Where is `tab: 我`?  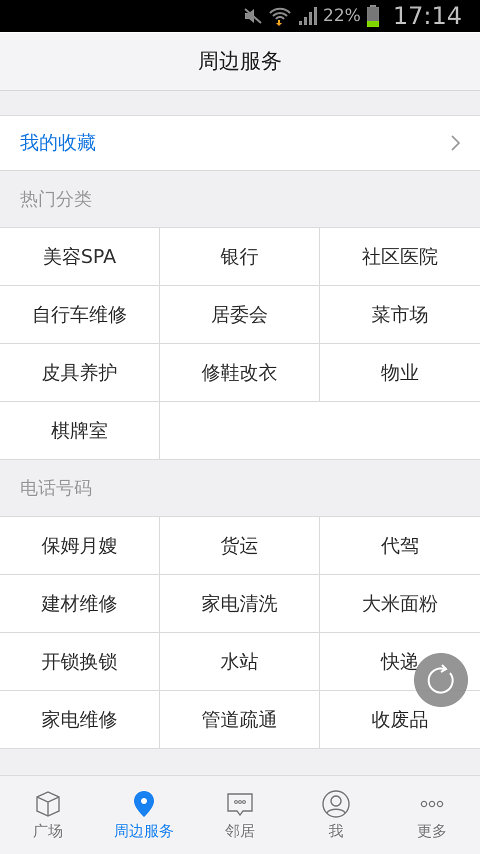 tab: 我 is located at coordinates (336, 815).